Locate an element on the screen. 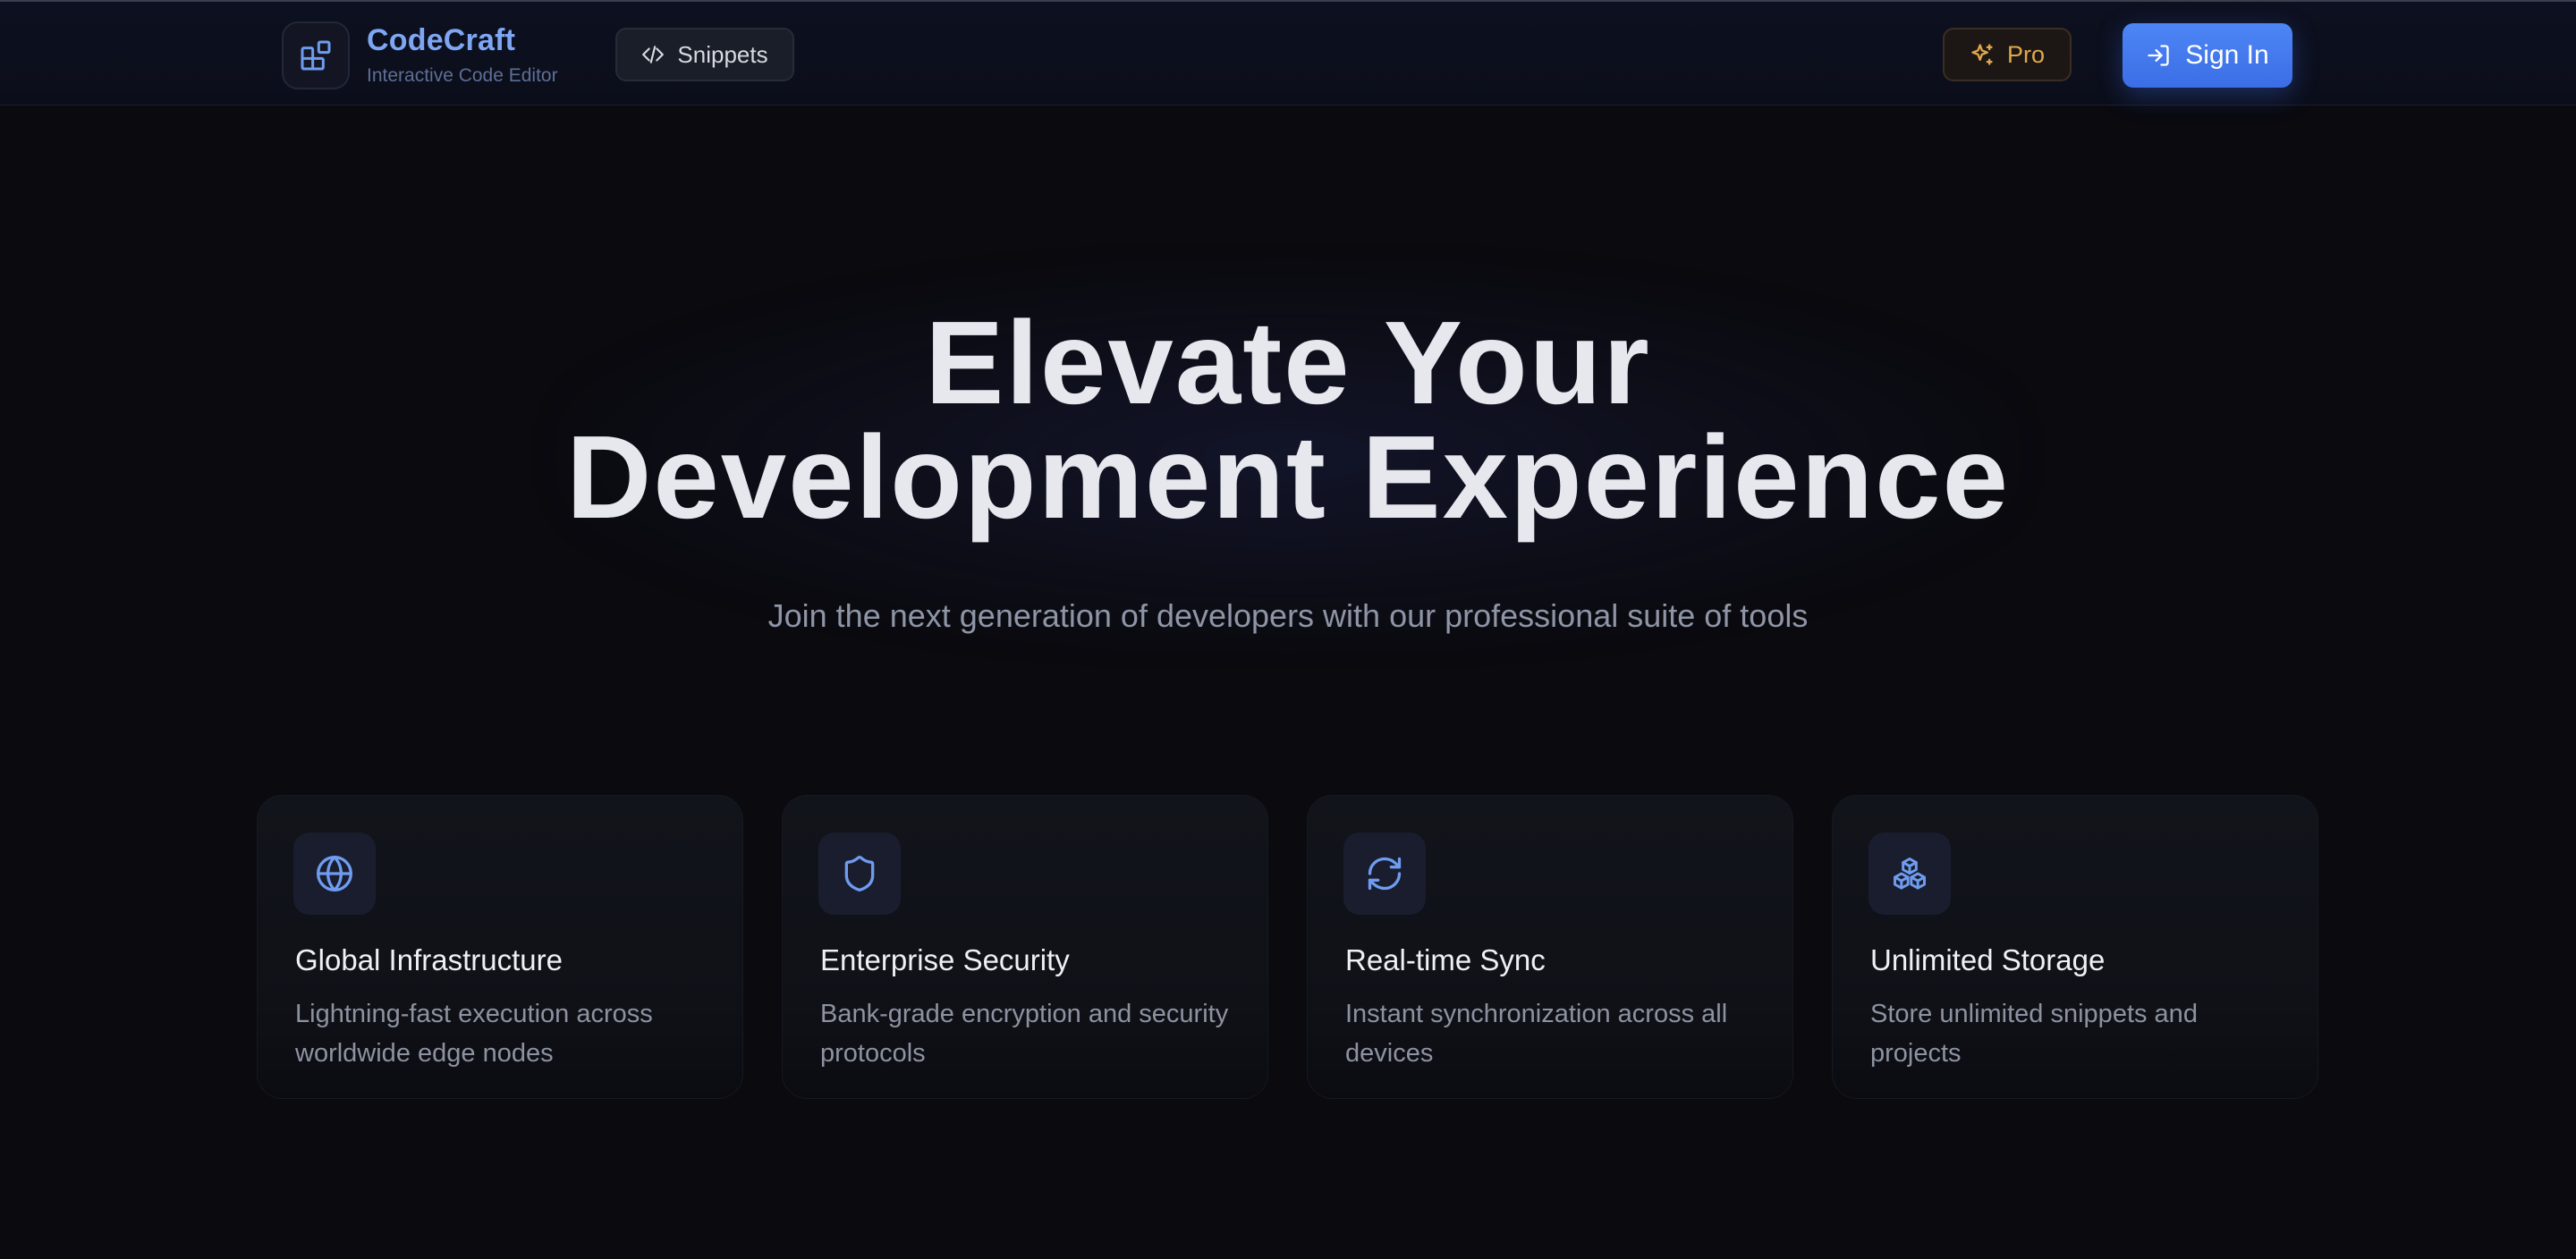  hero-title-line-2: Development Experience is located at coordinates (1288, 477).